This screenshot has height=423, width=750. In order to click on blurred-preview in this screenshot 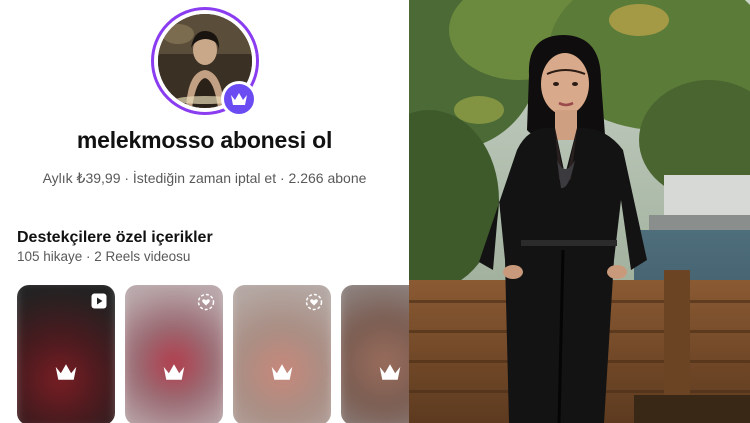, I will do `click(375, 354)`.